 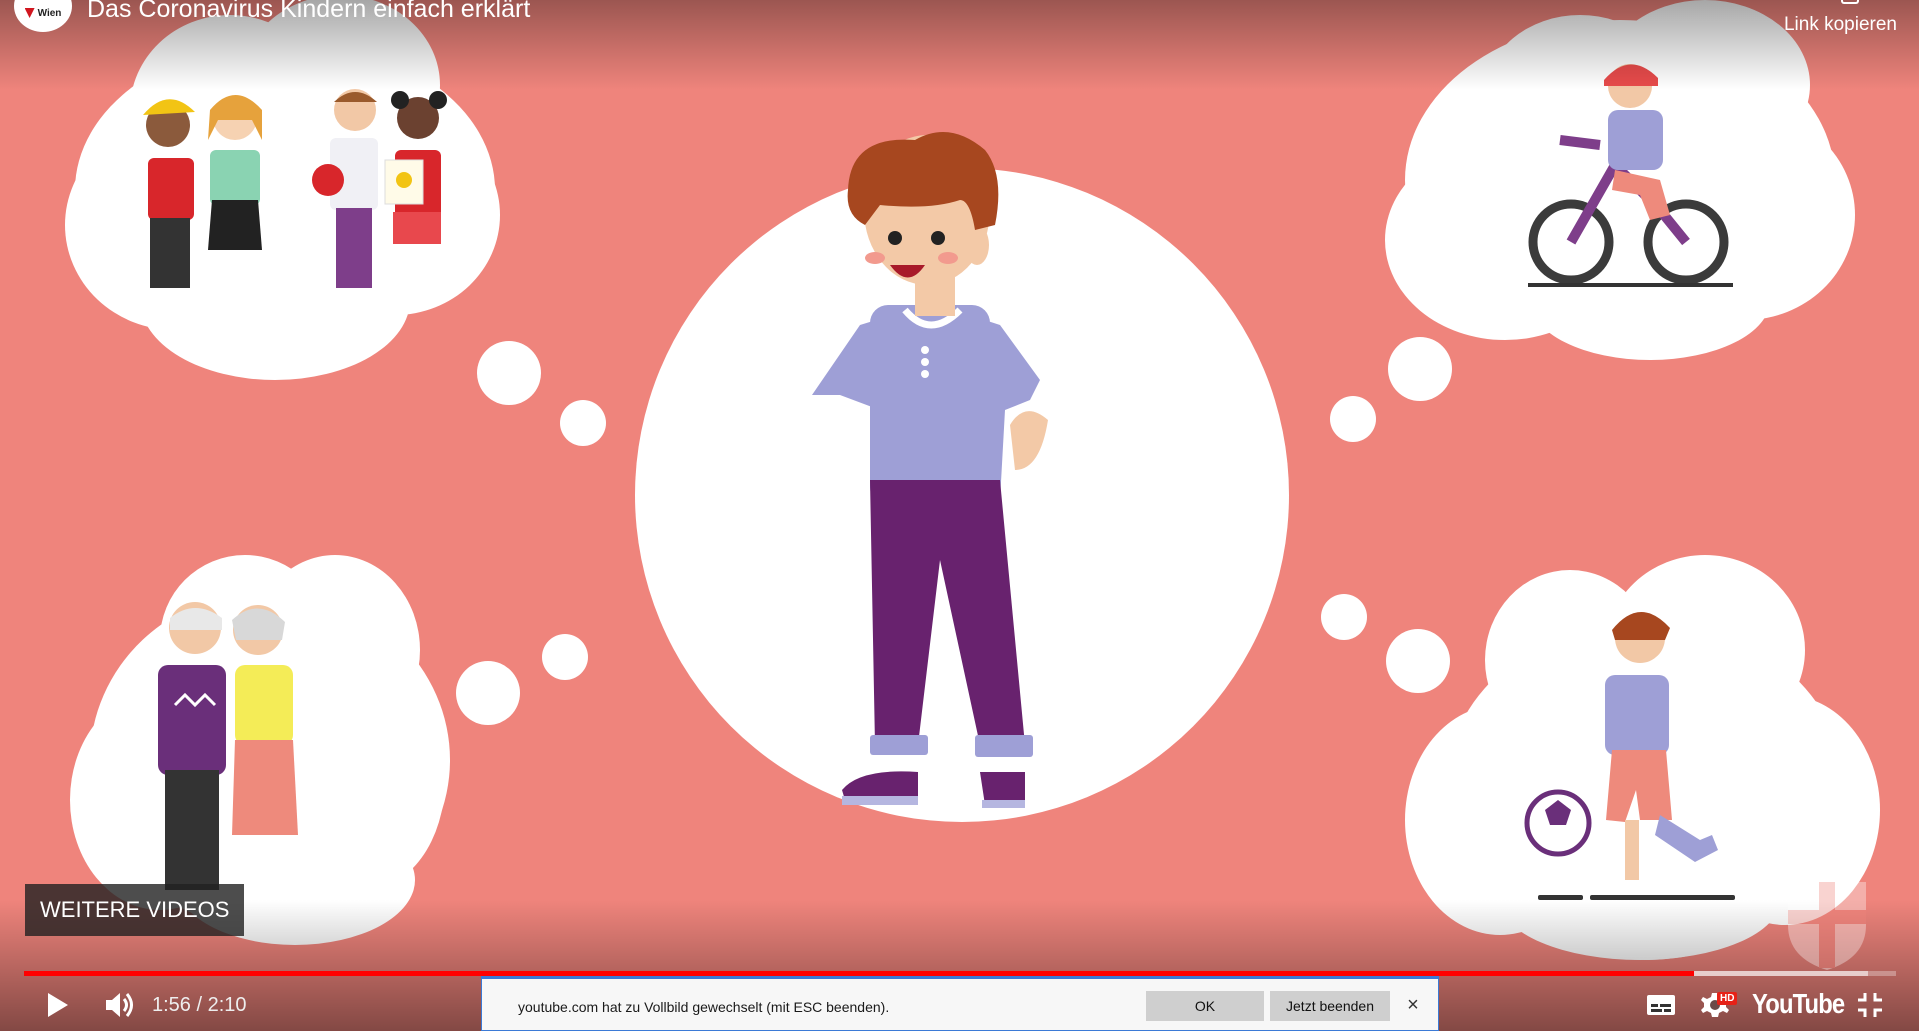 I want to click on hd-badge: HD, so click(x=1727, y=998).